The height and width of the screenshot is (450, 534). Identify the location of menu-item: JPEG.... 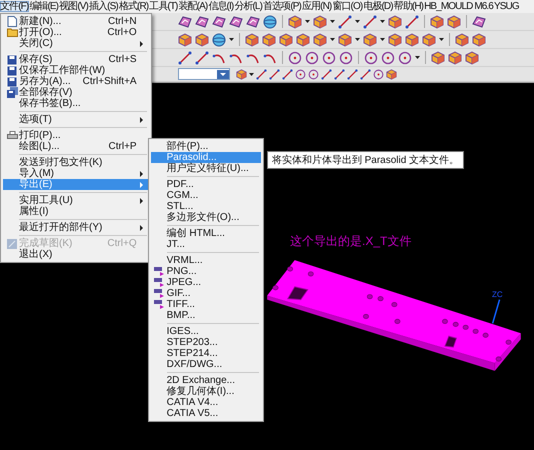
(205, 282).